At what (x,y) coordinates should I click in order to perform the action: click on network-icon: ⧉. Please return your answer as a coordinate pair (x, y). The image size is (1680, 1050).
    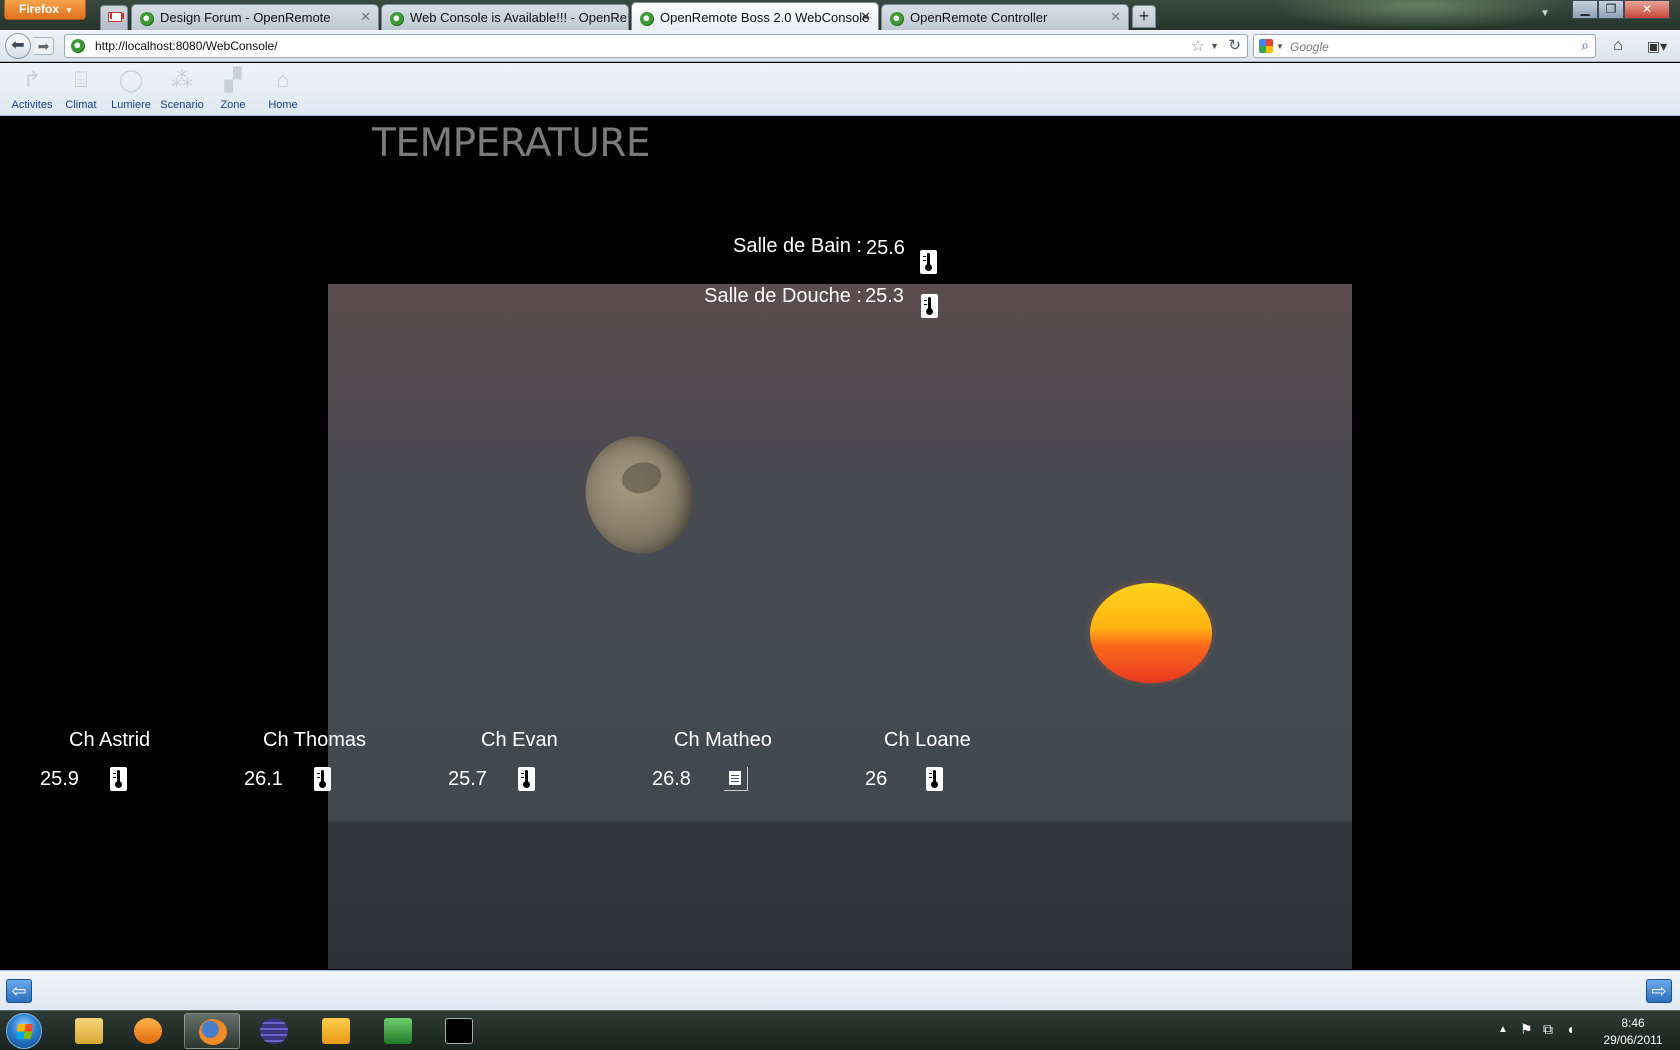
    Looking at the image, I should click on (1548, 1029).